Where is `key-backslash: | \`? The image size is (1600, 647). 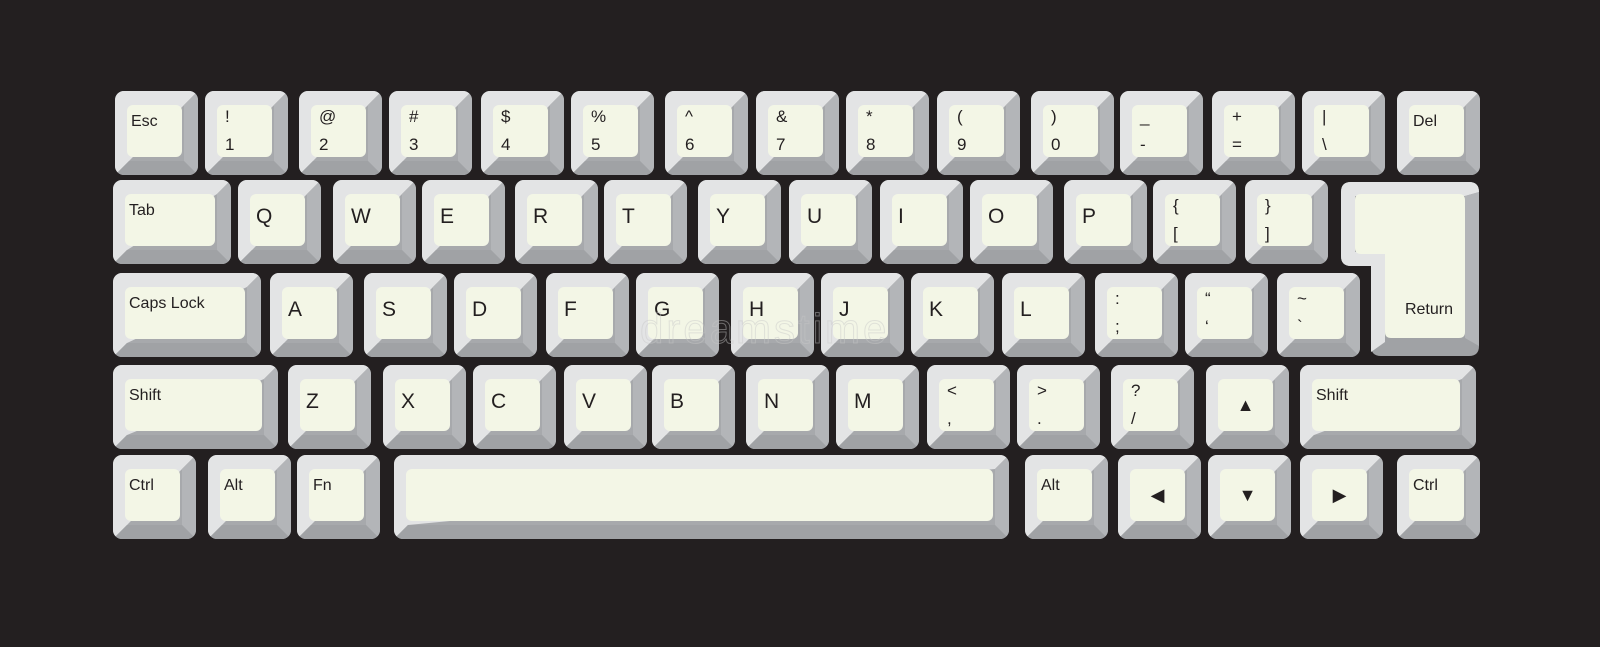
key-backslash: | \ is located at coordinates (1343, 133).